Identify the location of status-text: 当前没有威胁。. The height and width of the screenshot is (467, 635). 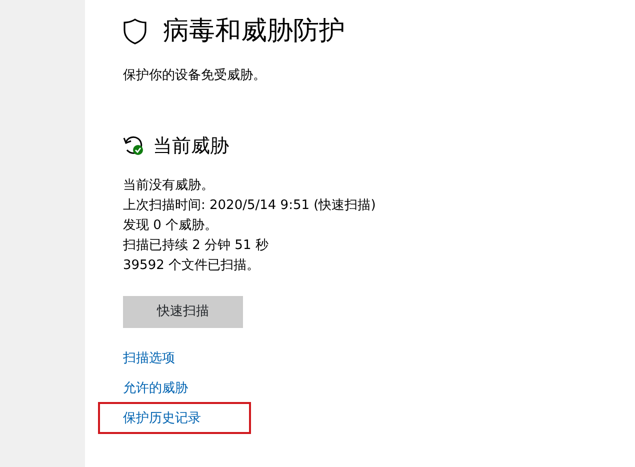
(169, 186).